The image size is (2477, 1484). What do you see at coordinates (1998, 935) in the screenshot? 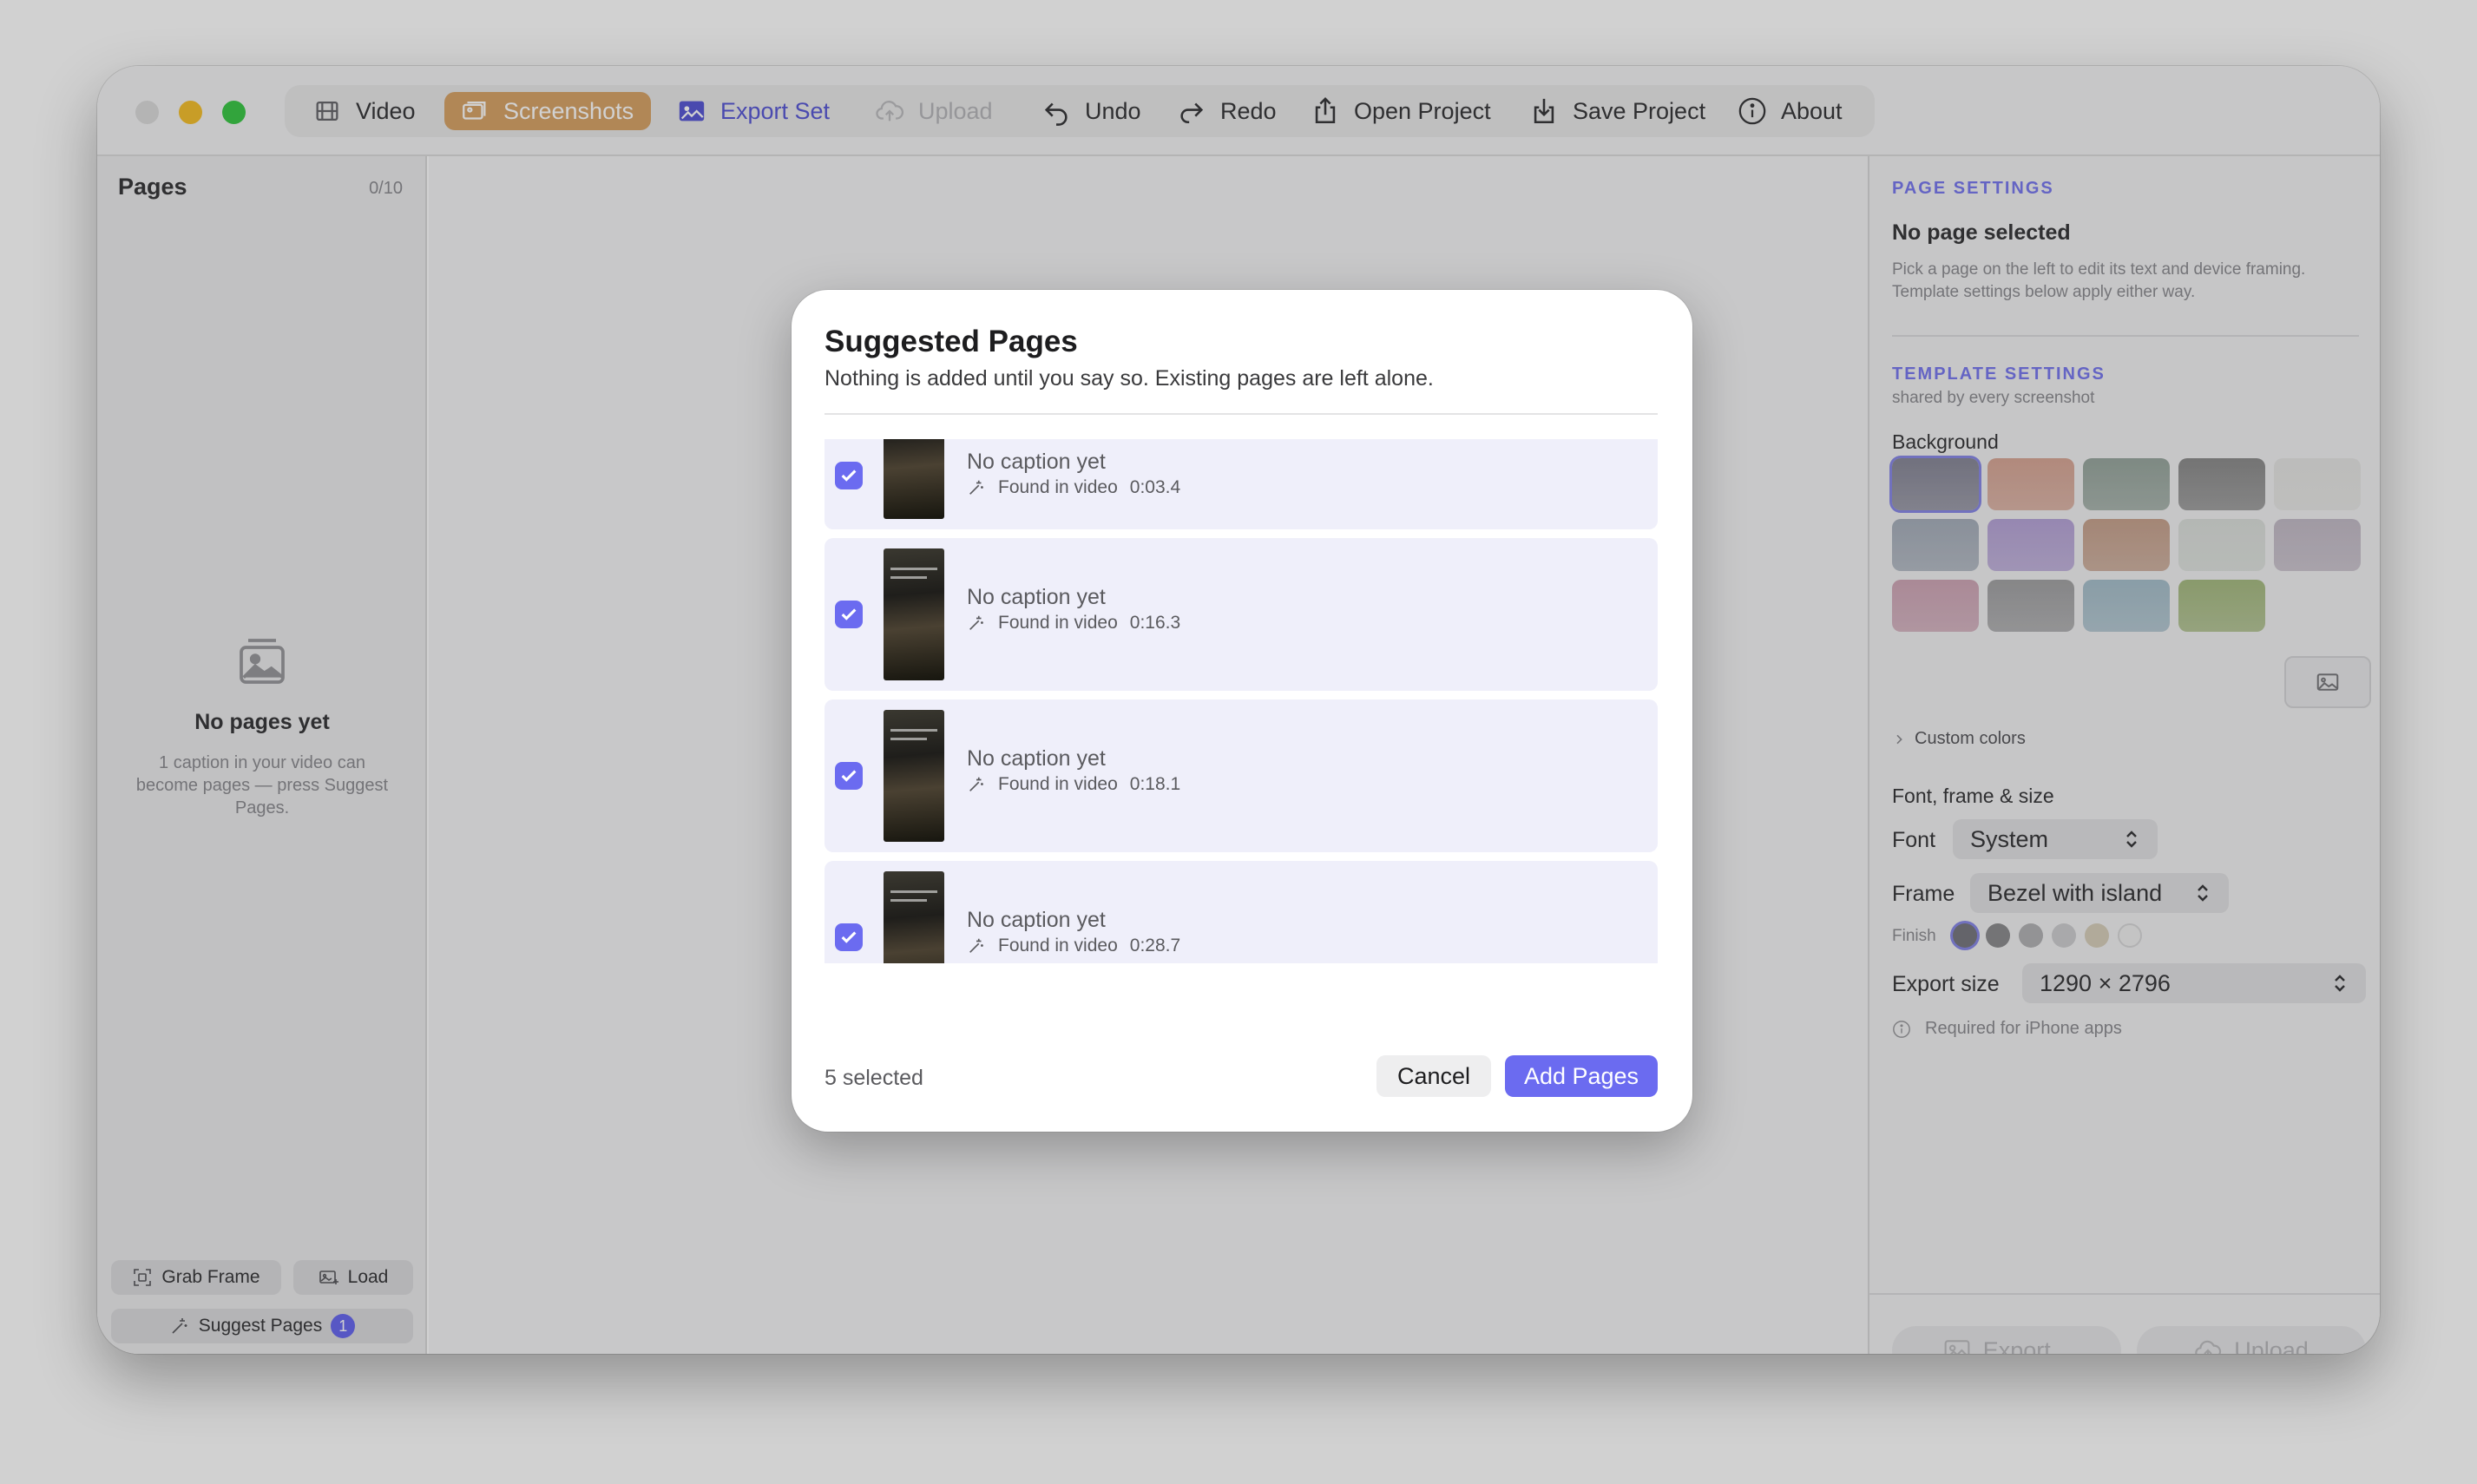
I see `finish-option-graphite` at bounding box center [1998, 935].